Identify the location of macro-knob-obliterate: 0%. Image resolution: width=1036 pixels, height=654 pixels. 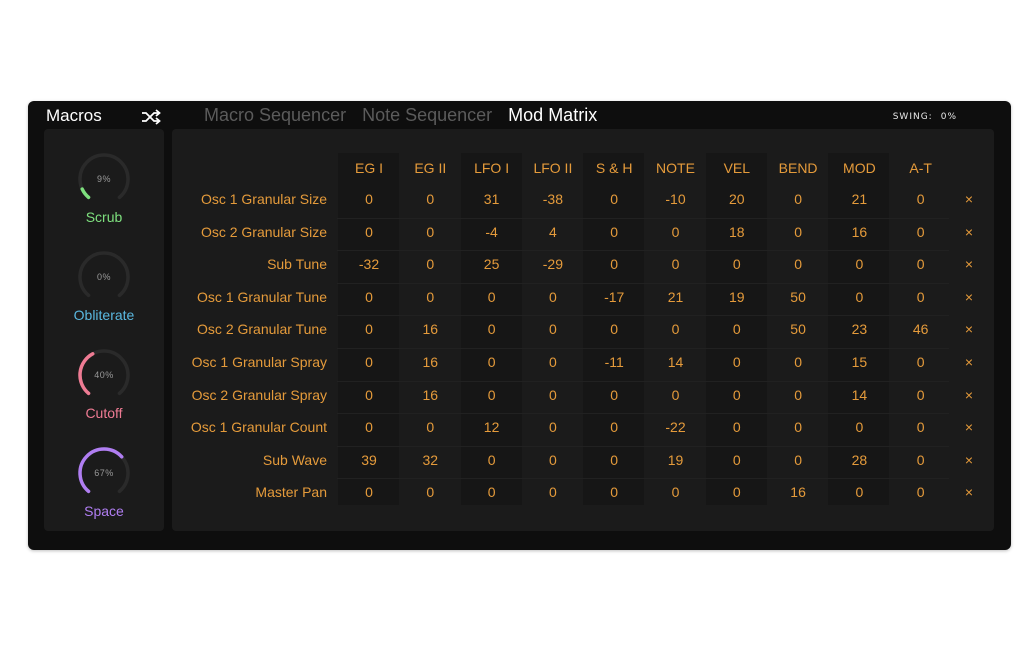
(104, 277).